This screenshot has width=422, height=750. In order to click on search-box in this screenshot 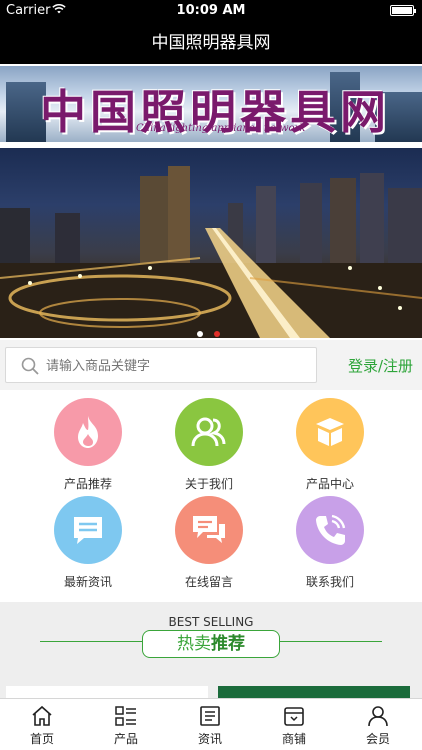, I will do `click(161, 365)`.